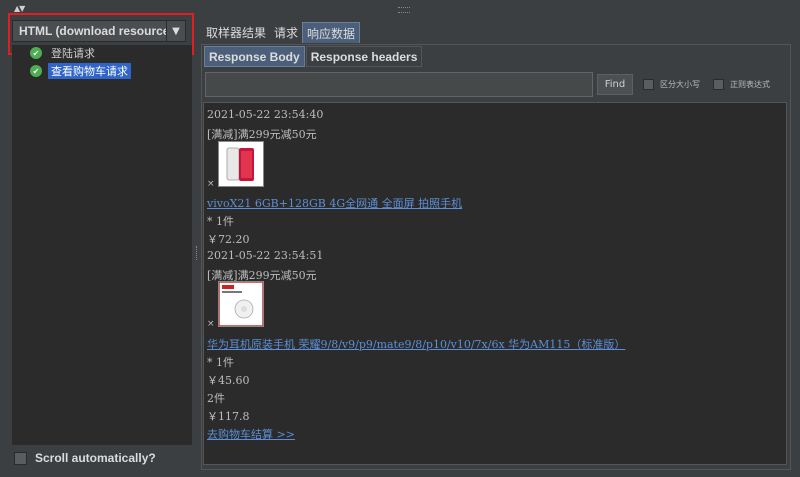  What do you see at coordinates (364, 56) in the screenshot?
I see `tab-response-headers: Response headers` at bounding box center [364, 56].